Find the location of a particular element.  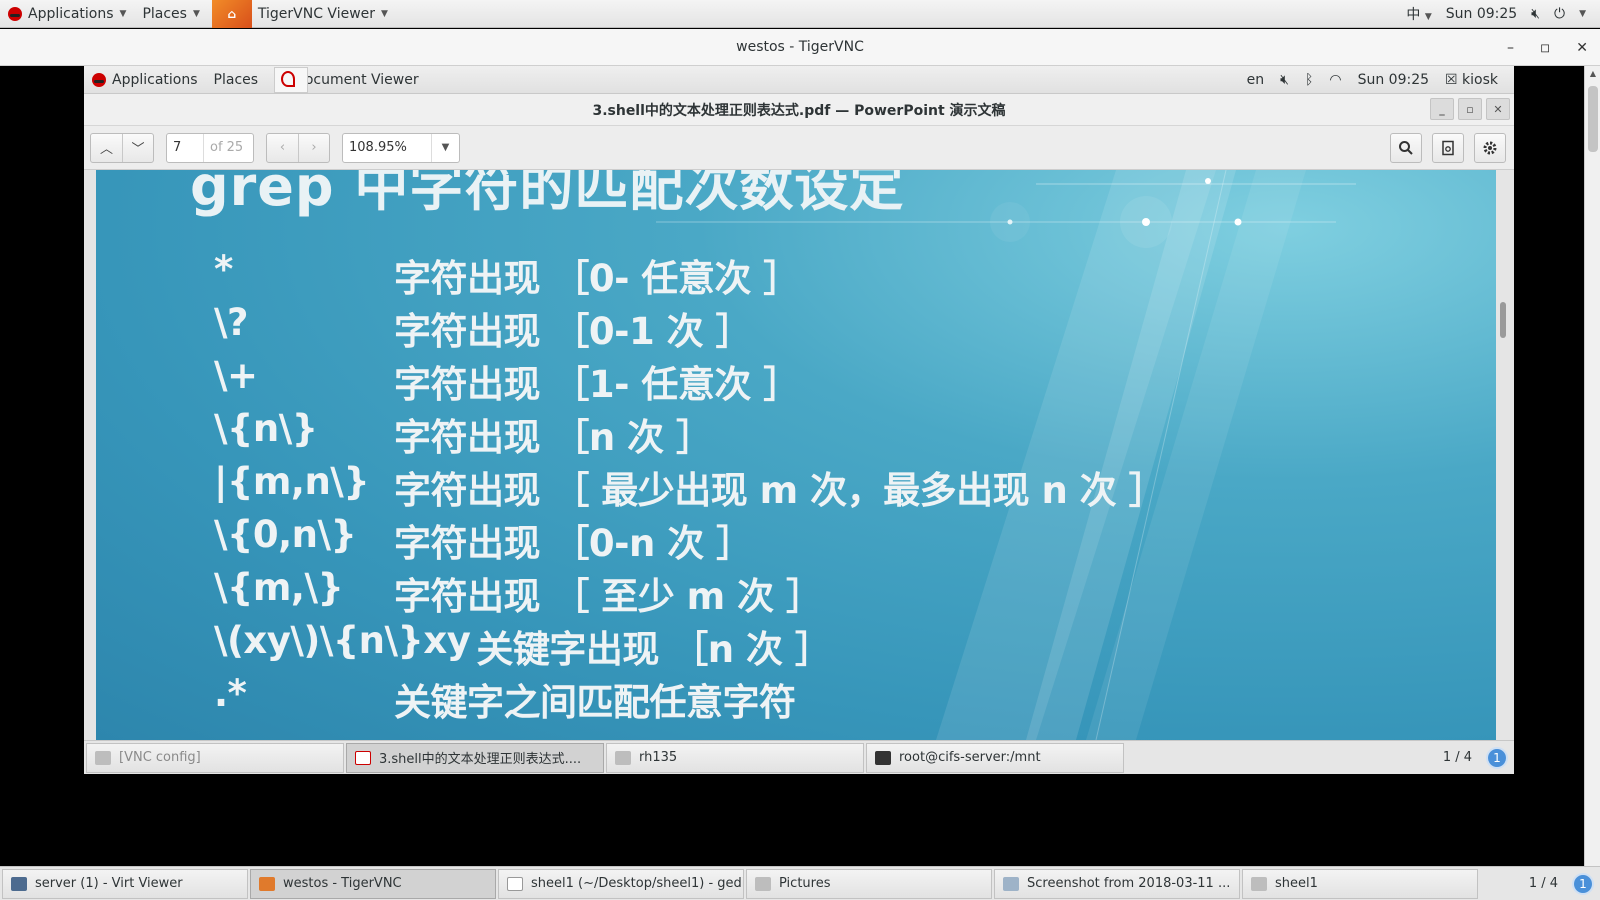

language-indicator: en is located at coordinates (1256, 80).